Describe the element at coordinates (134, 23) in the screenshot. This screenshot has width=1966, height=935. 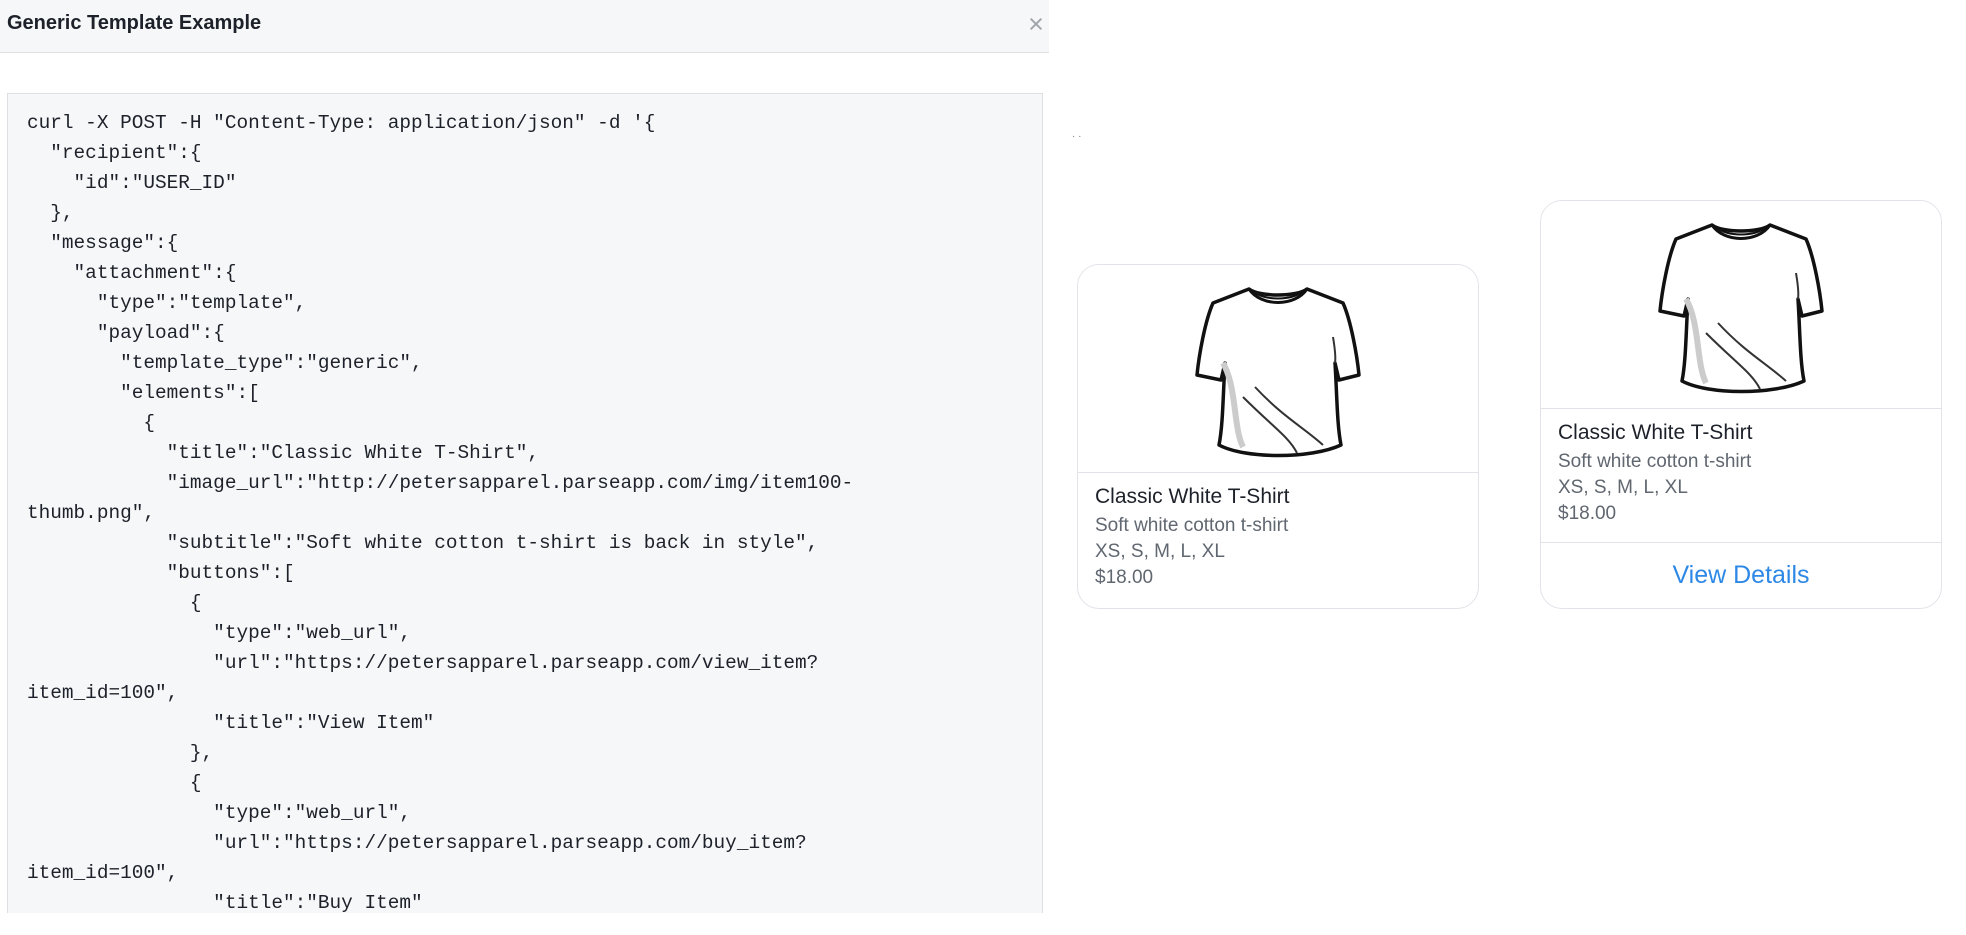
I see `dialog-title: Generic Template Example` at that location.